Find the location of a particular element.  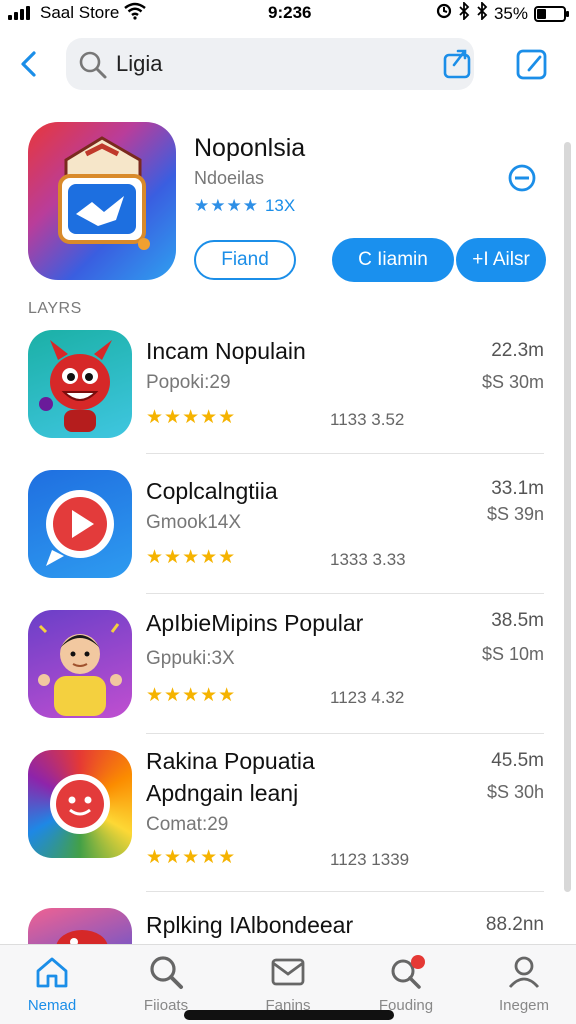

featured-subtitle: Ndoeilas is located at coordinates (229, 178).